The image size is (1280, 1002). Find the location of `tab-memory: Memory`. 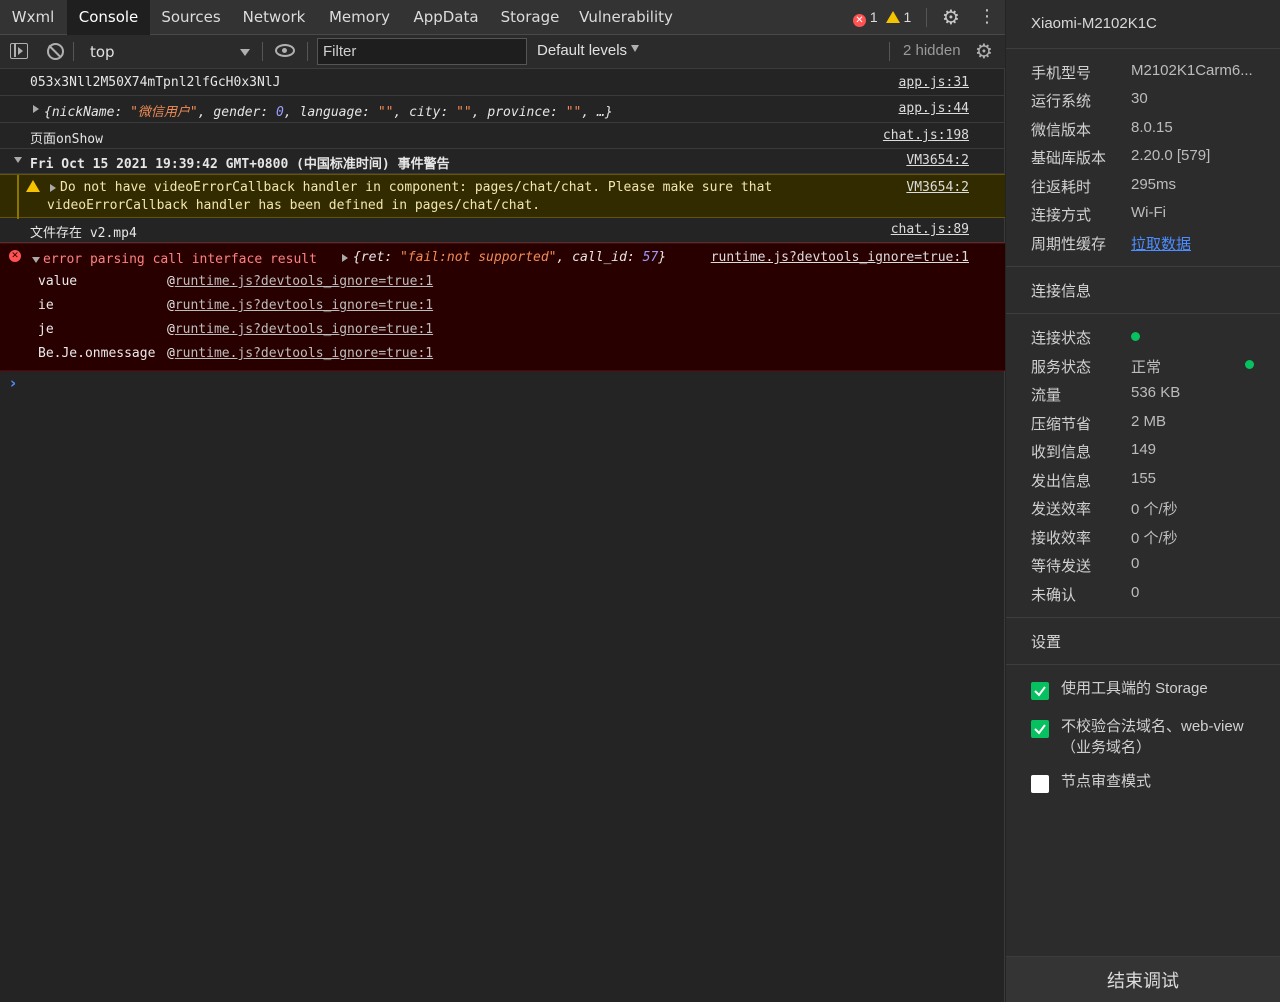

tab-memory: Memory is located at coordinates (359, 17).